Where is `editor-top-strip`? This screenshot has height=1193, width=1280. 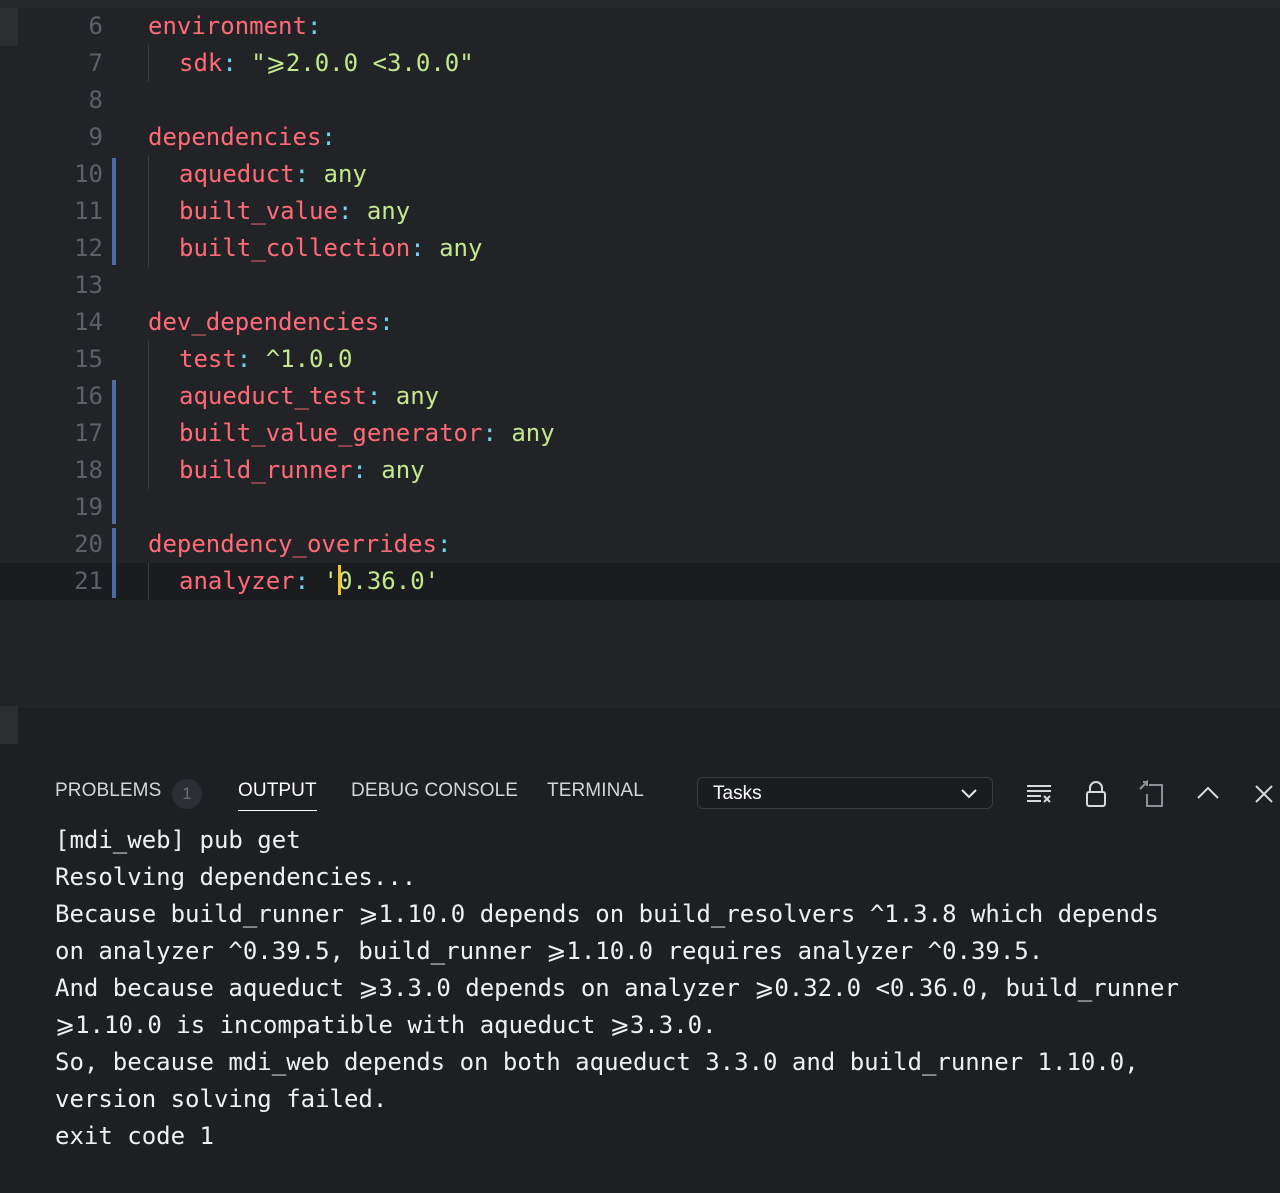 editor-top-strip is located at coordinates (640, 4).